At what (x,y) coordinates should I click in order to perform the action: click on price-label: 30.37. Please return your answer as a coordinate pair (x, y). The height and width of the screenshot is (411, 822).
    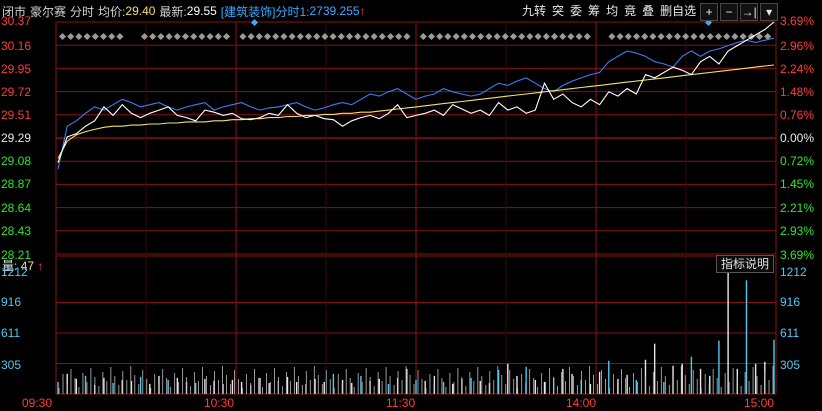
    Looking at the image, I should click on (16, 21).